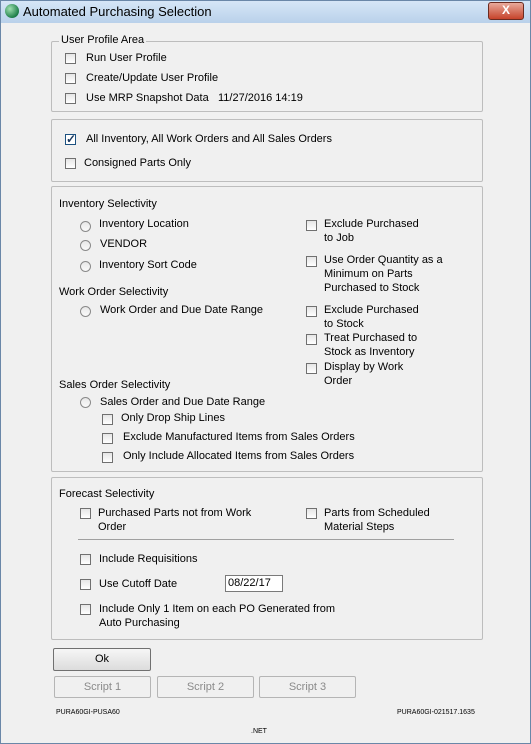 The width and height of the screenshot is (531, 744). I want to click on close-button: X, so click(506, 11).